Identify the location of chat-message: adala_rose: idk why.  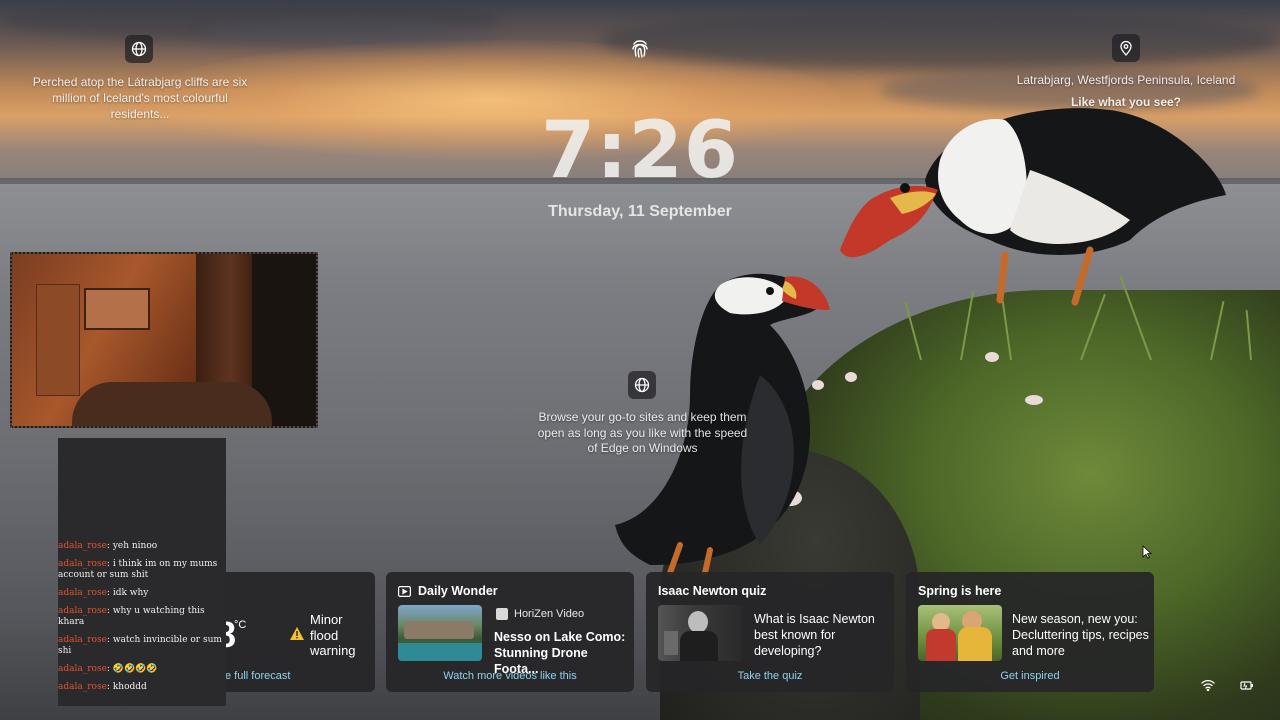
(103, 593).